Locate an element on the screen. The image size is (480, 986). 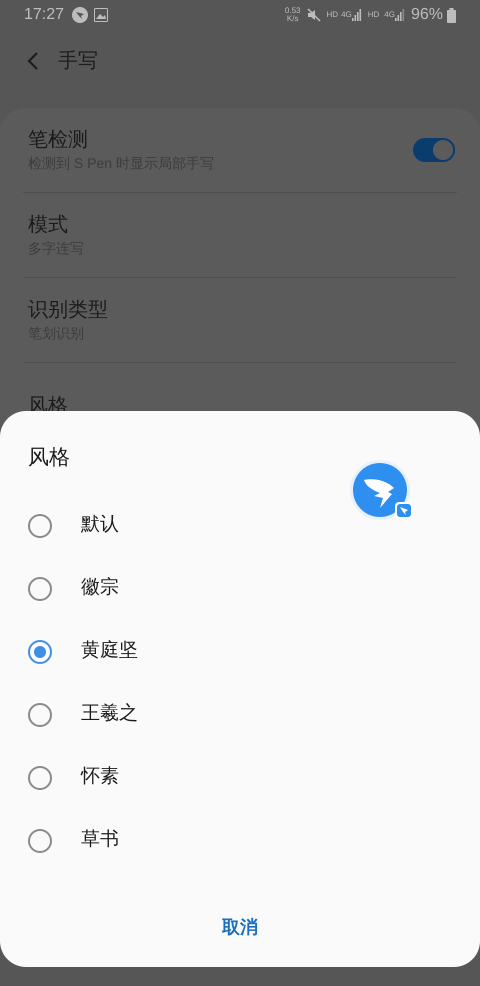
toggle-switch is located at coordinates (434, 150).